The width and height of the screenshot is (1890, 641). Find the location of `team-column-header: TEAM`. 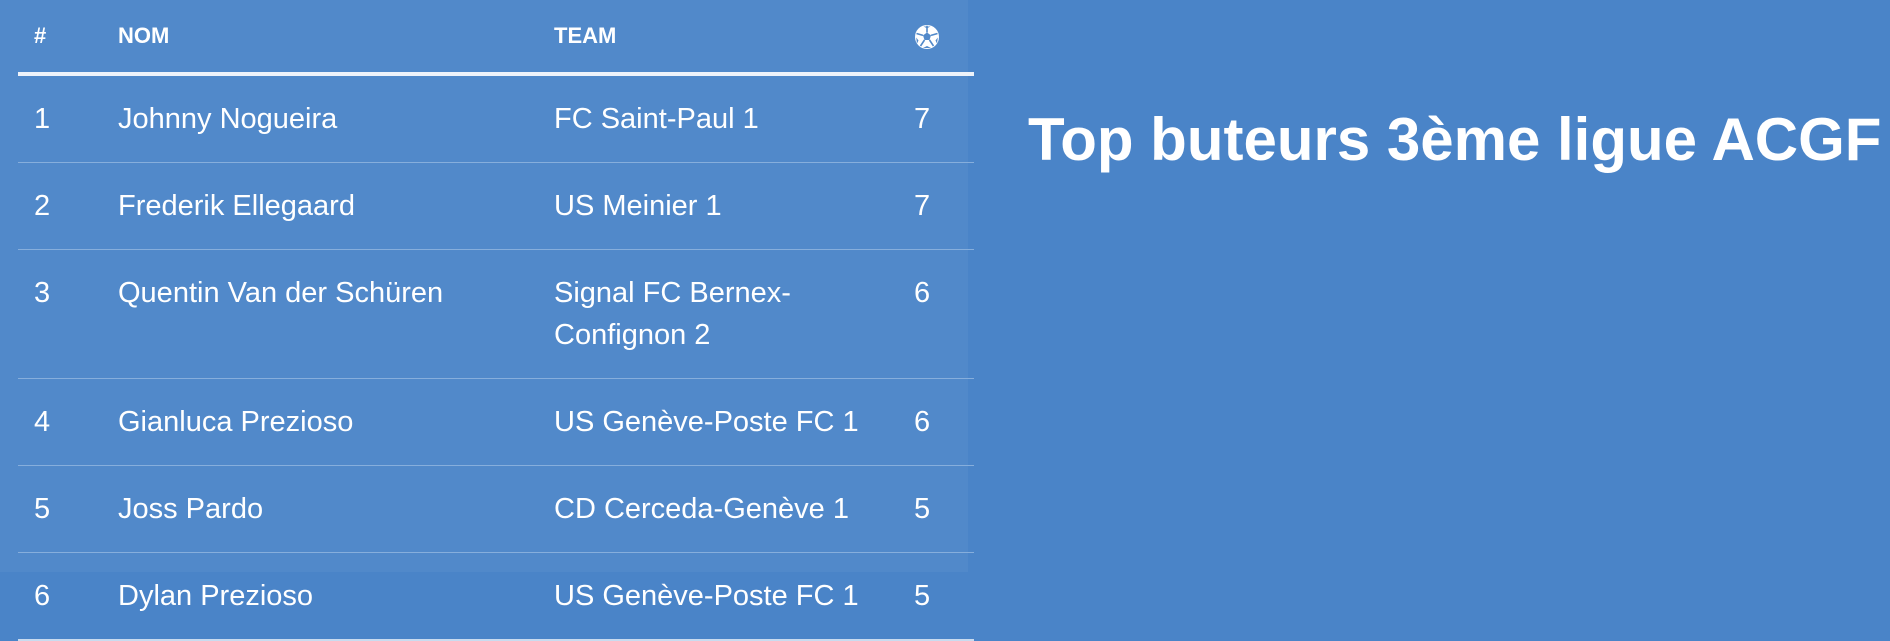

team-column-header: TEAM is located at coordinates (734, 38).